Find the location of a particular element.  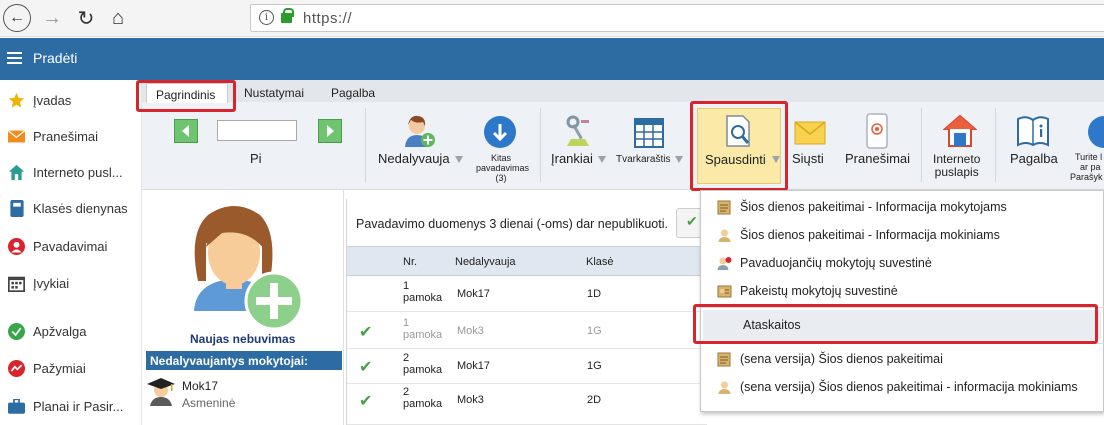

new-absence-button is located at coordinates (243, 268).